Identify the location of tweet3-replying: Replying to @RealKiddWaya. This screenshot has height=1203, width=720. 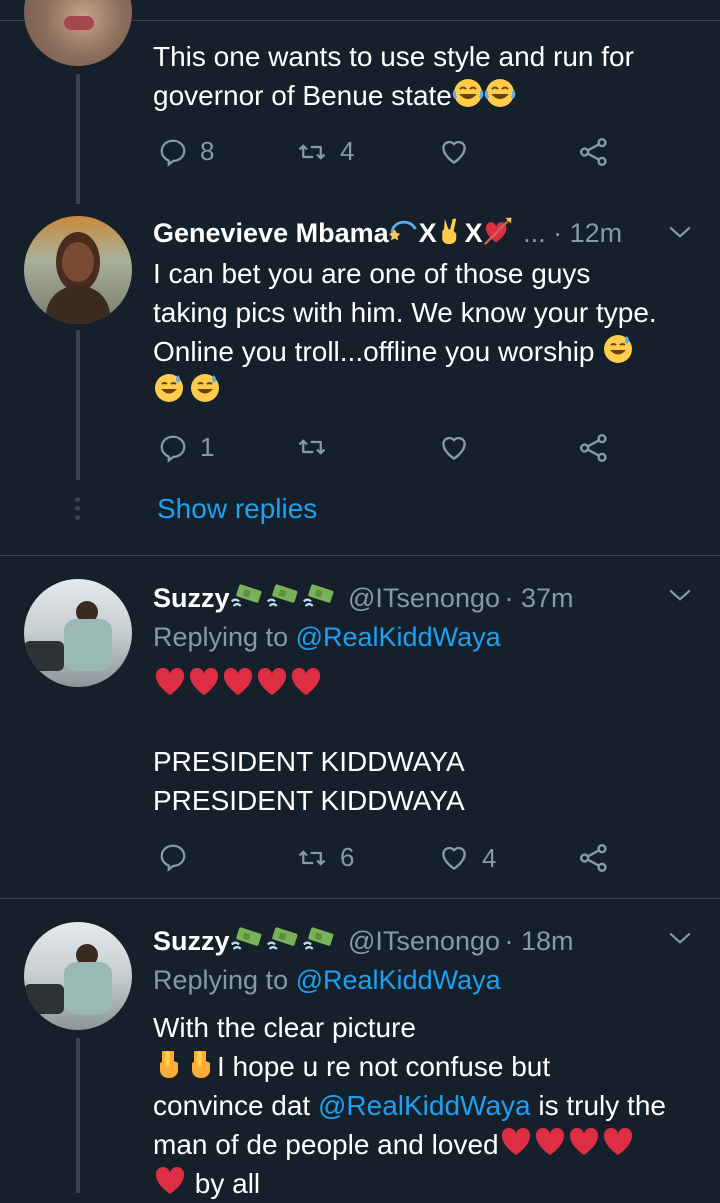
(327, 637).